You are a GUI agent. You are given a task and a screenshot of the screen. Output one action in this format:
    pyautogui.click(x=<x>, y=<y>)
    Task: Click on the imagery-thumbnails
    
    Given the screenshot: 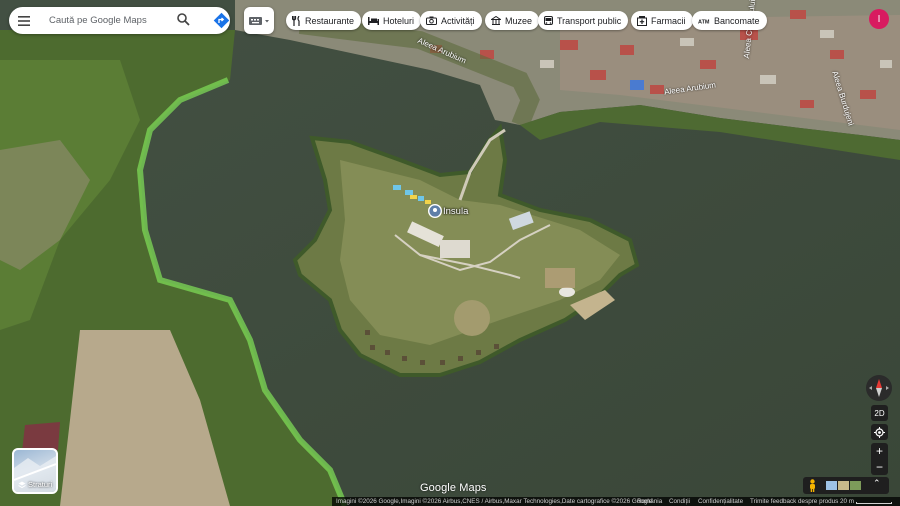 What is the action you would take?
    pyautogui.click(x=843, y=485)
    